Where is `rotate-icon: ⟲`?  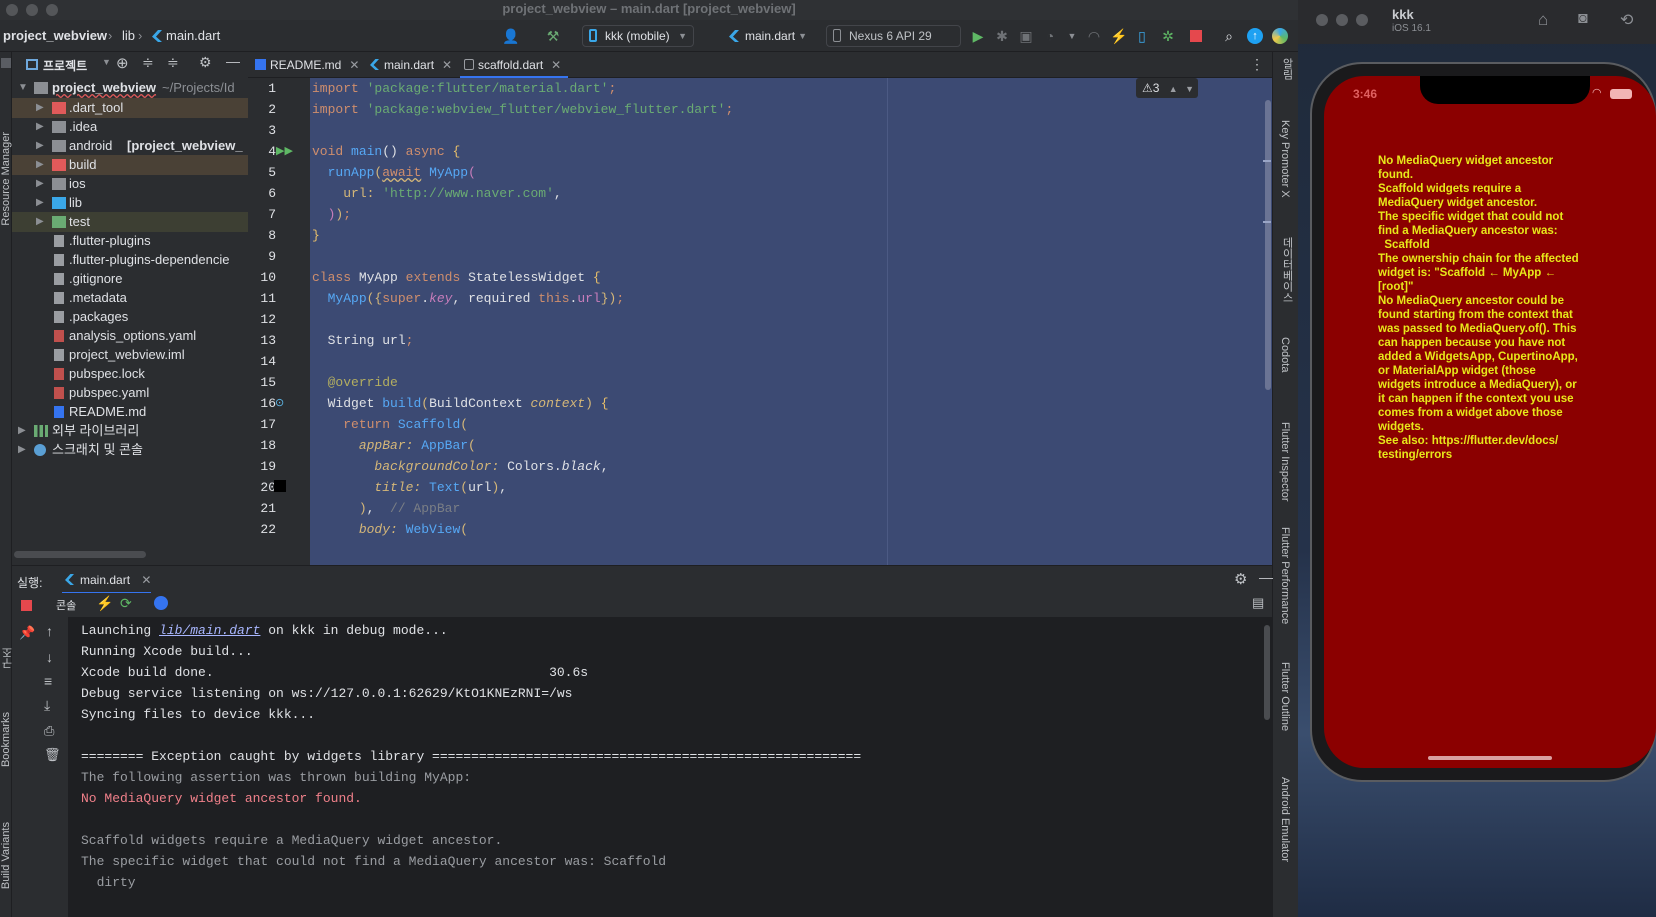 rotate-icon: ⟲ is located at coordinates (1626, 20).